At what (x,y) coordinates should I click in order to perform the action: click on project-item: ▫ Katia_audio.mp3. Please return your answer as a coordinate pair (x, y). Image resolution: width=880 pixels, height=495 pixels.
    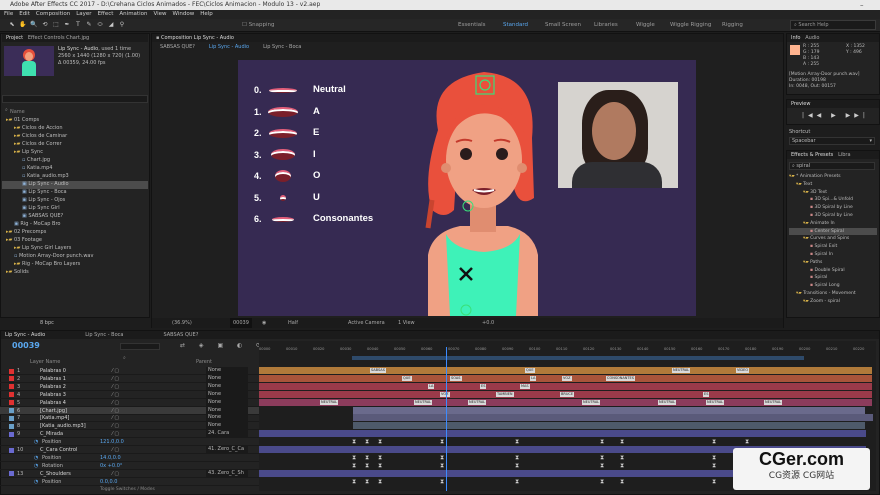
    Looking at the image, I should click on (75, 177).